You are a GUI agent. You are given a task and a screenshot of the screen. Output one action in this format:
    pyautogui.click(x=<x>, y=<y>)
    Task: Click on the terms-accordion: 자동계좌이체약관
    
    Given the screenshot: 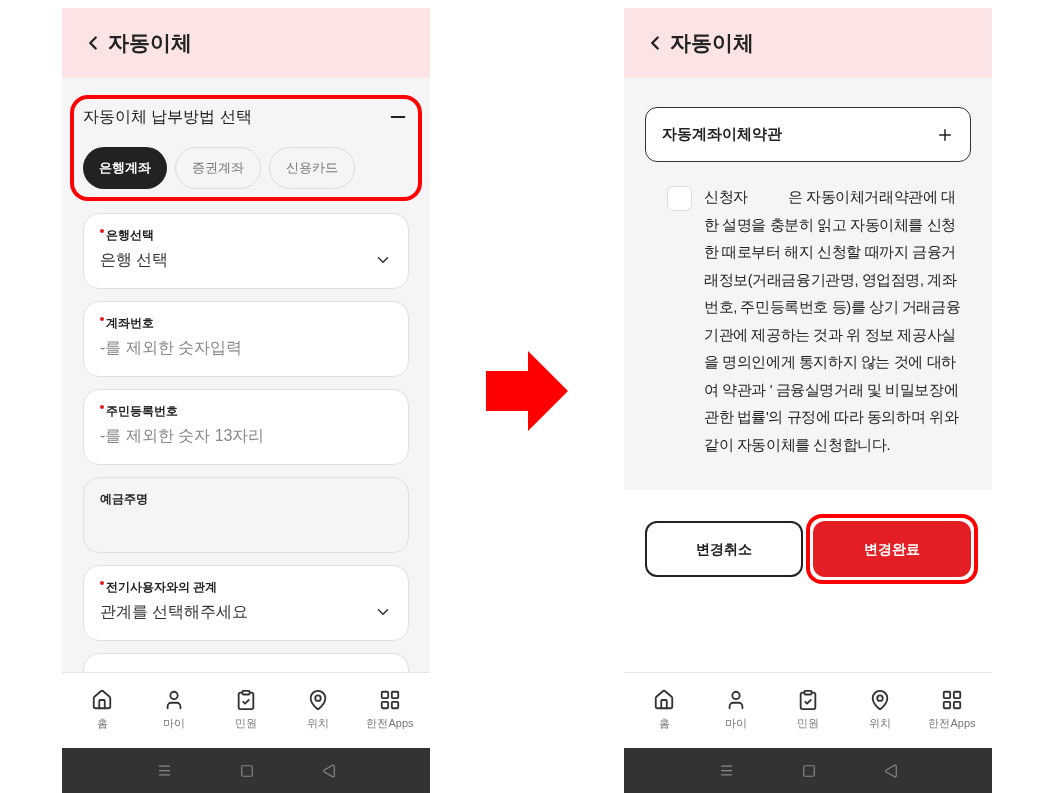 What is the action you would take?
    pyautogui.click(x=808, y=134)
    